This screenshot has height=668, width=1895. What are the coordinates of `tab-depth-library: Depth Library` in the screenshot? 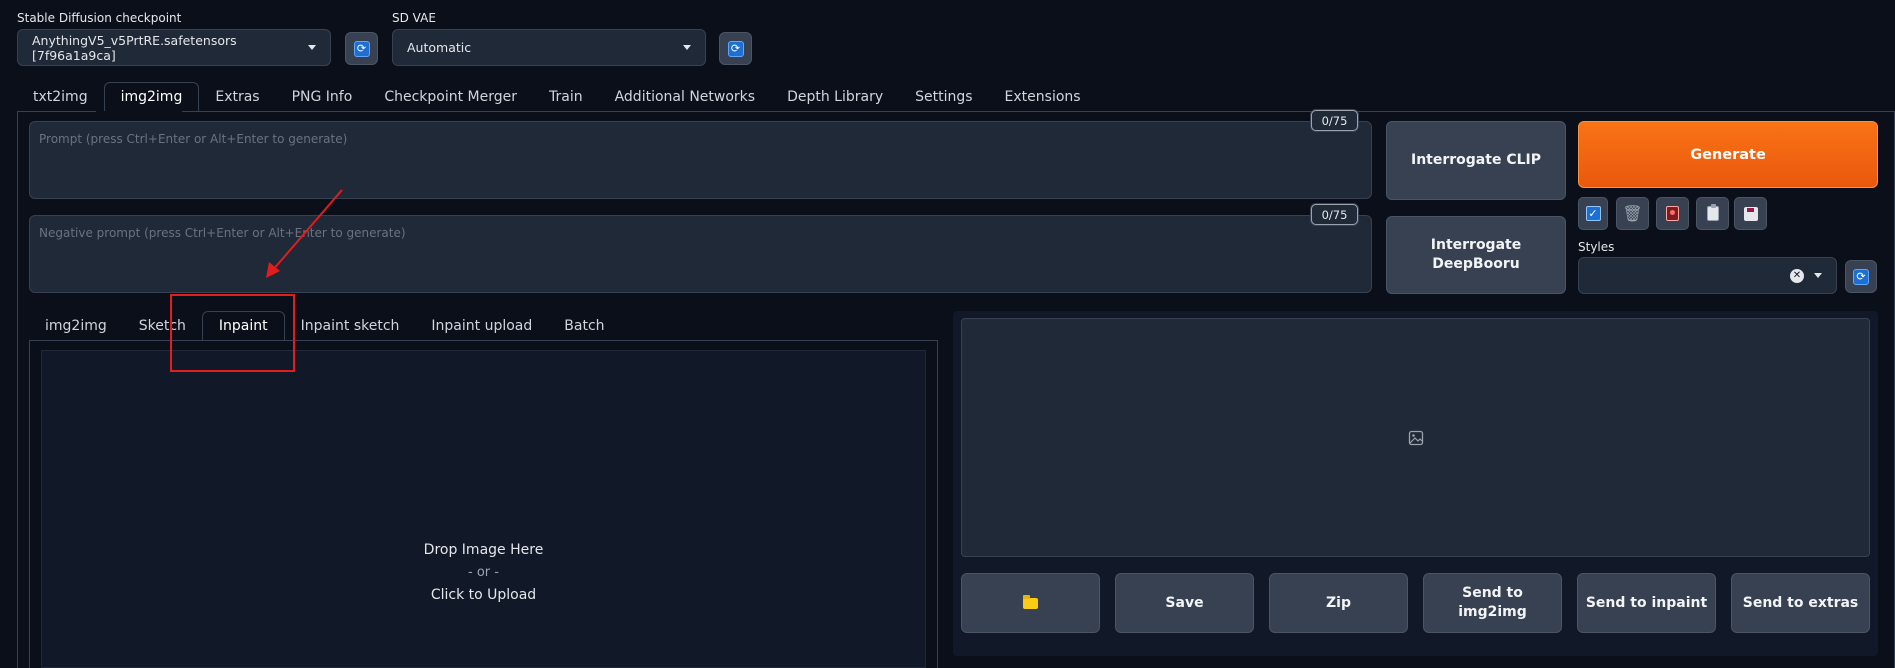 It's located at (835, 97).